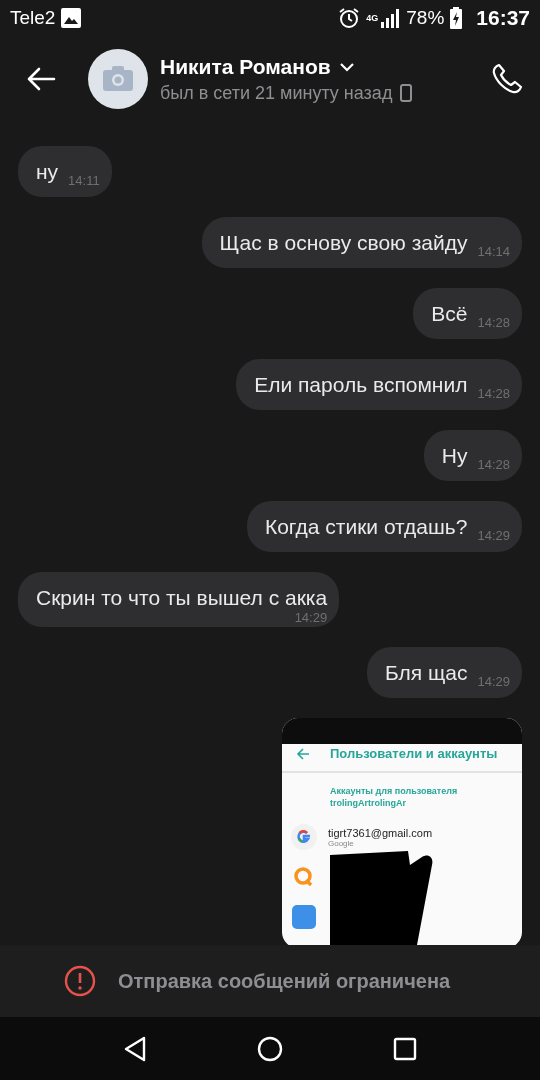 The width and height of the screenshot is (540, 1080). Describe the element at coordinates (349, 18) in the screenshot. I see `alarm-icon` at that location.